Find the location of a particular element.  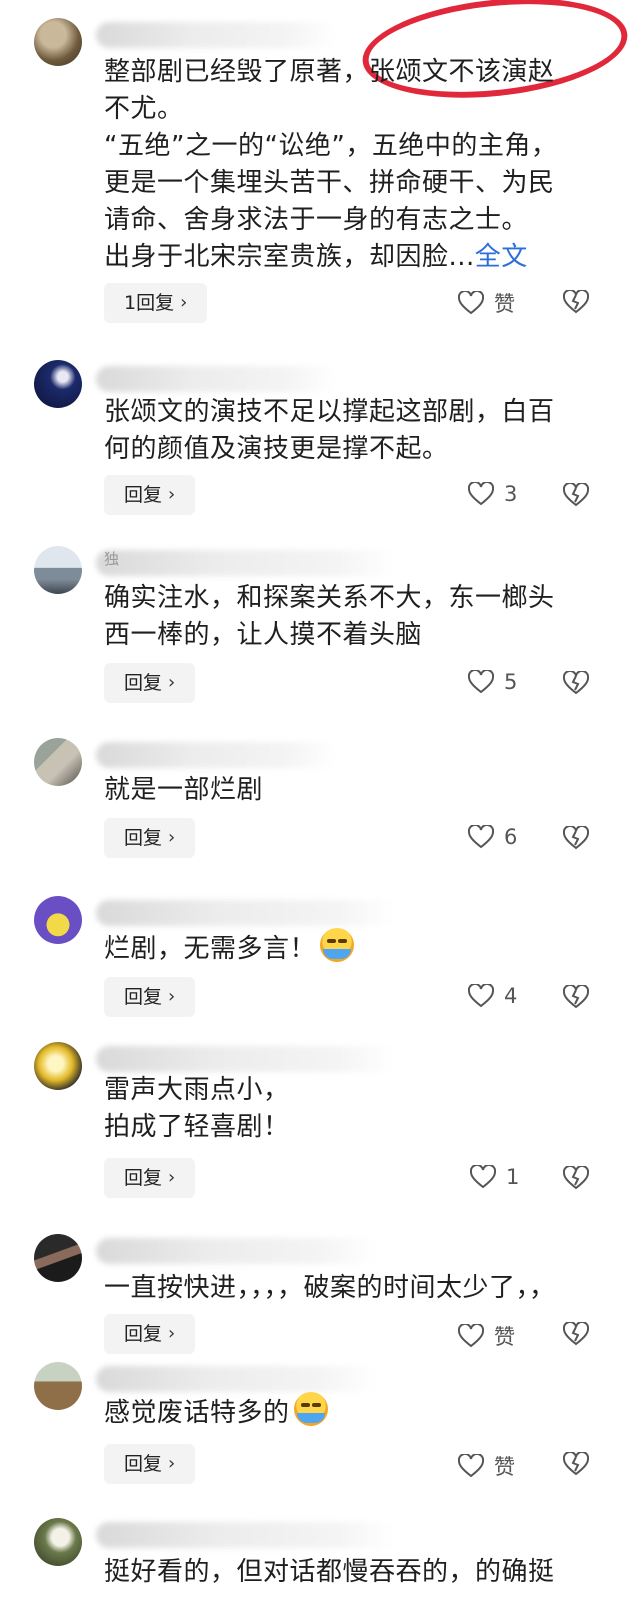

comment-item: 就是一部烂剧 回复 › 6 is located at coordinates (320, 802).